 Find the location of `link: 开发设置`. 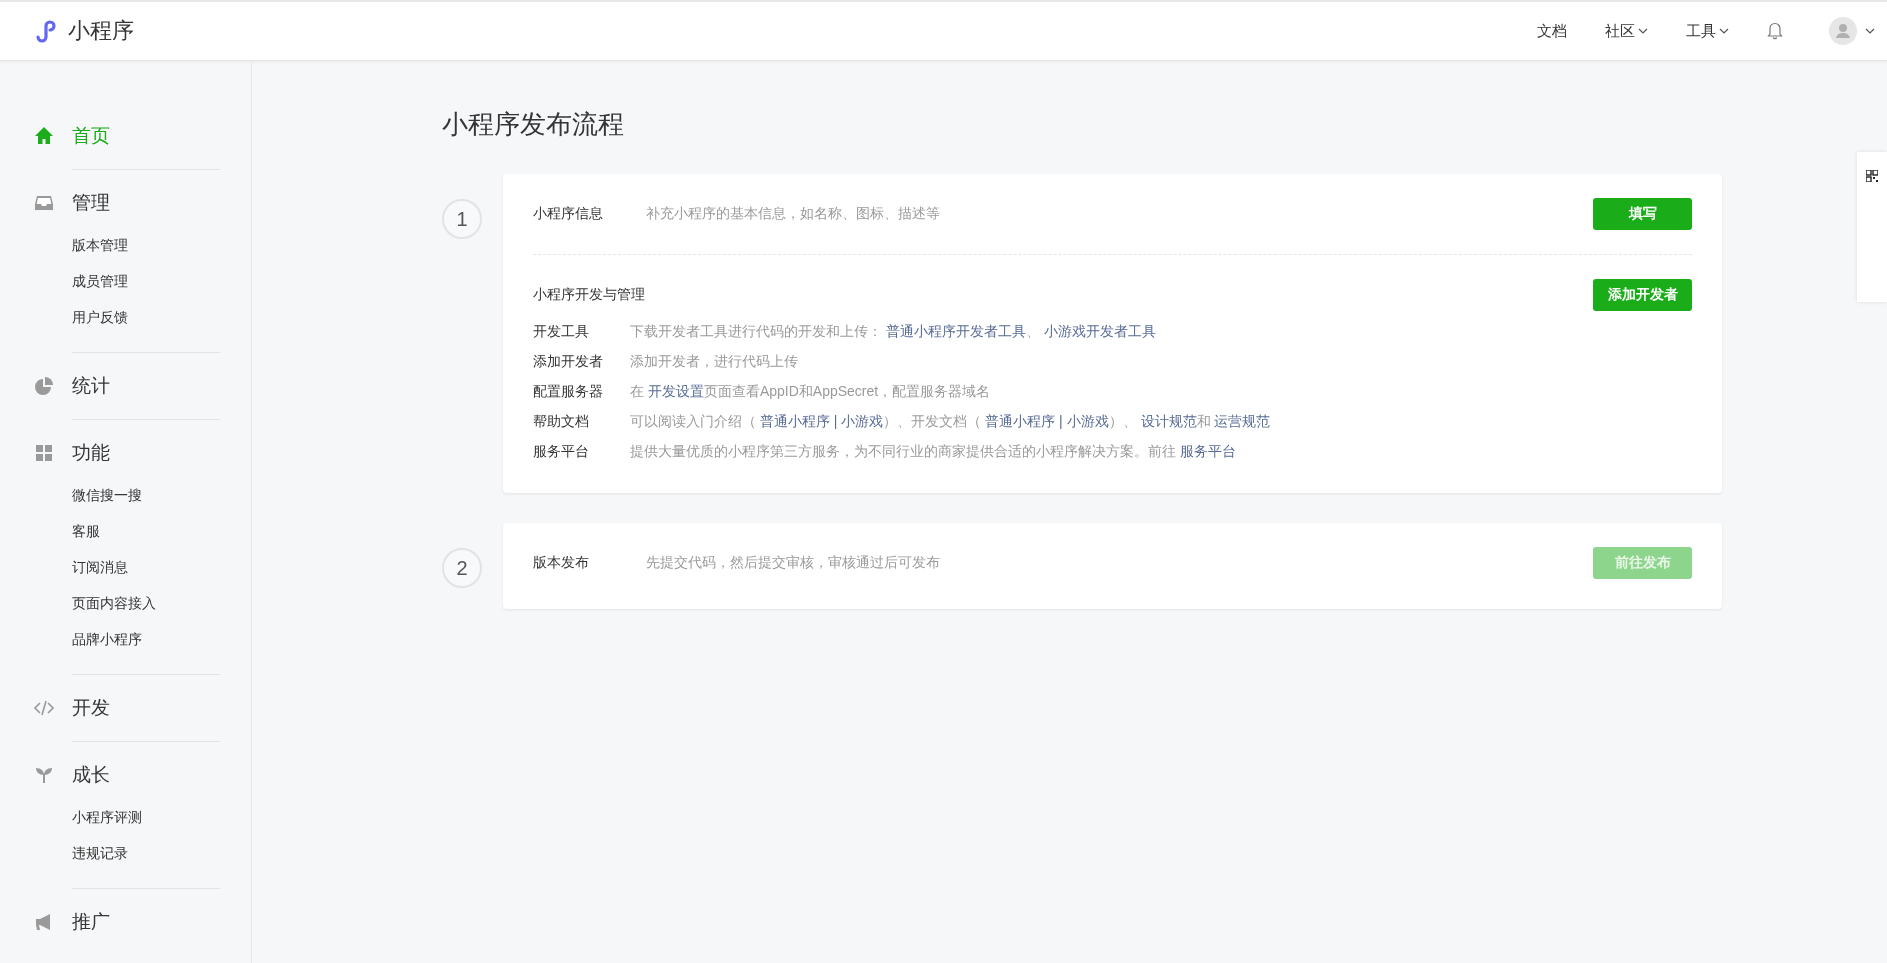

link: 开发设置 is located at coordinates (675, 391).